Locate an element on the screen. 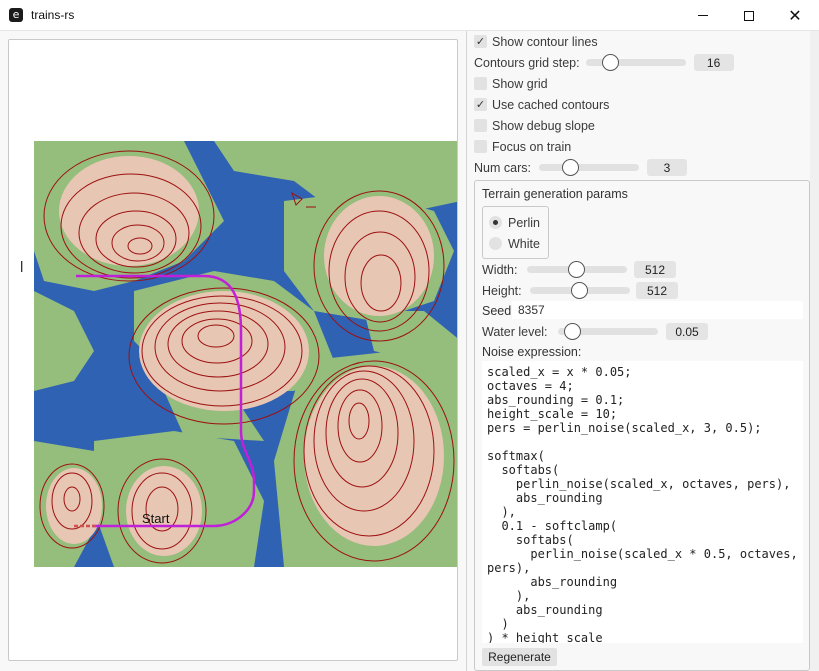 The width and height of the screenshot is (819, 671). height-row: Height: 512 is located at coordinates (580, 290).